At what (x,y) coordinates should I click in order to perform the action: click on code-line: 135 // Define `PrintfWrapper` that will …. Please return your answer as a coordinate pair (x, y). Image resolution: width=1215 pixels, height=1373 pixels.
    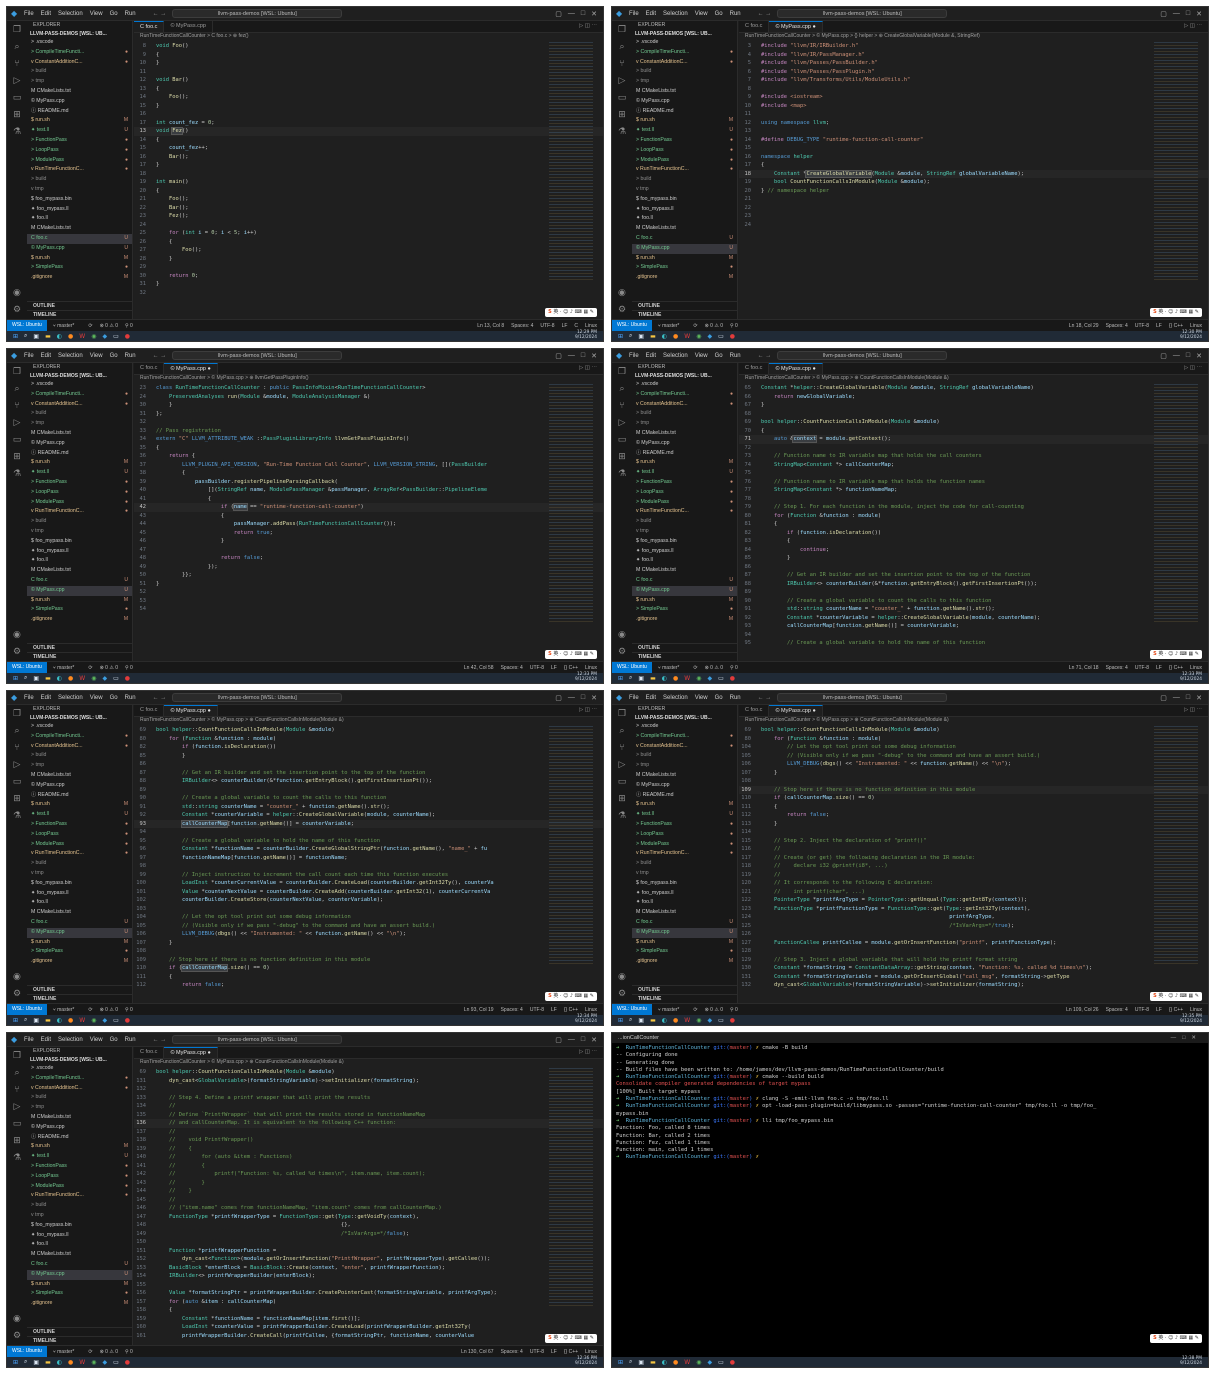
    Looking at the image, I should click on (368, 1115).